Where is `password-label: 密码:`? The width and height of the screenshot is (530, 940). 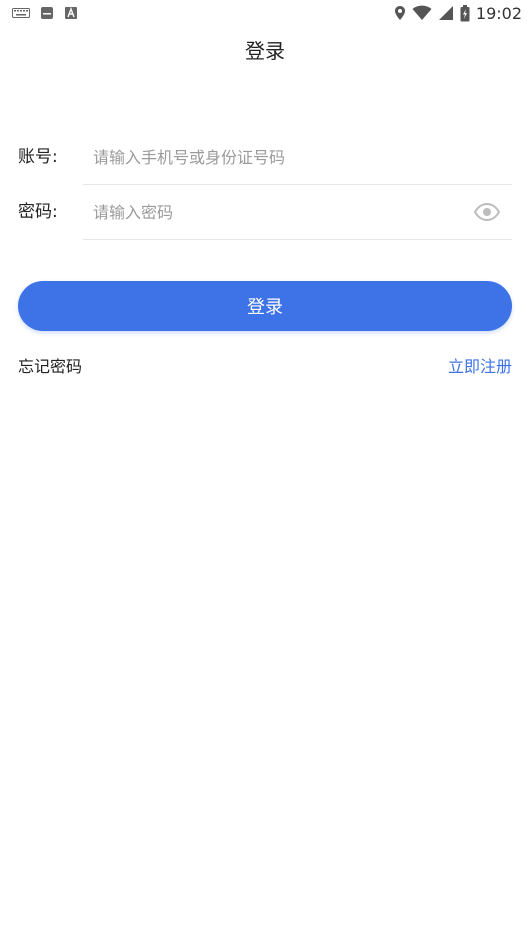
password-label: 密码: is located at coordinates (38, 212).